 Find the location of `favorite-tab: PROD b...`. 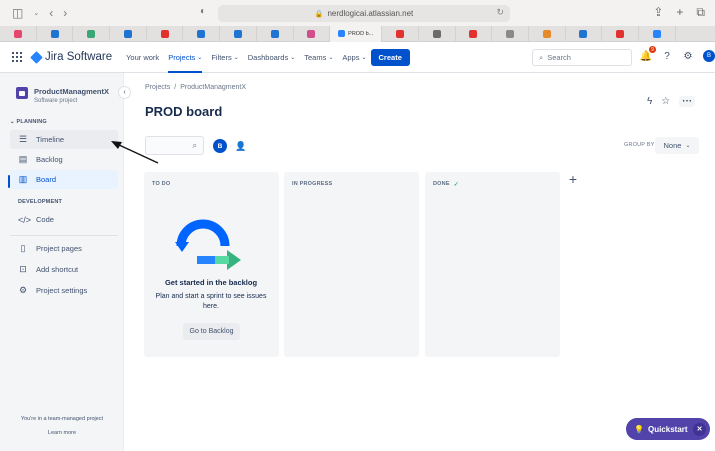

favorite-tab: PROD b... is located at coordinates (356, 33).